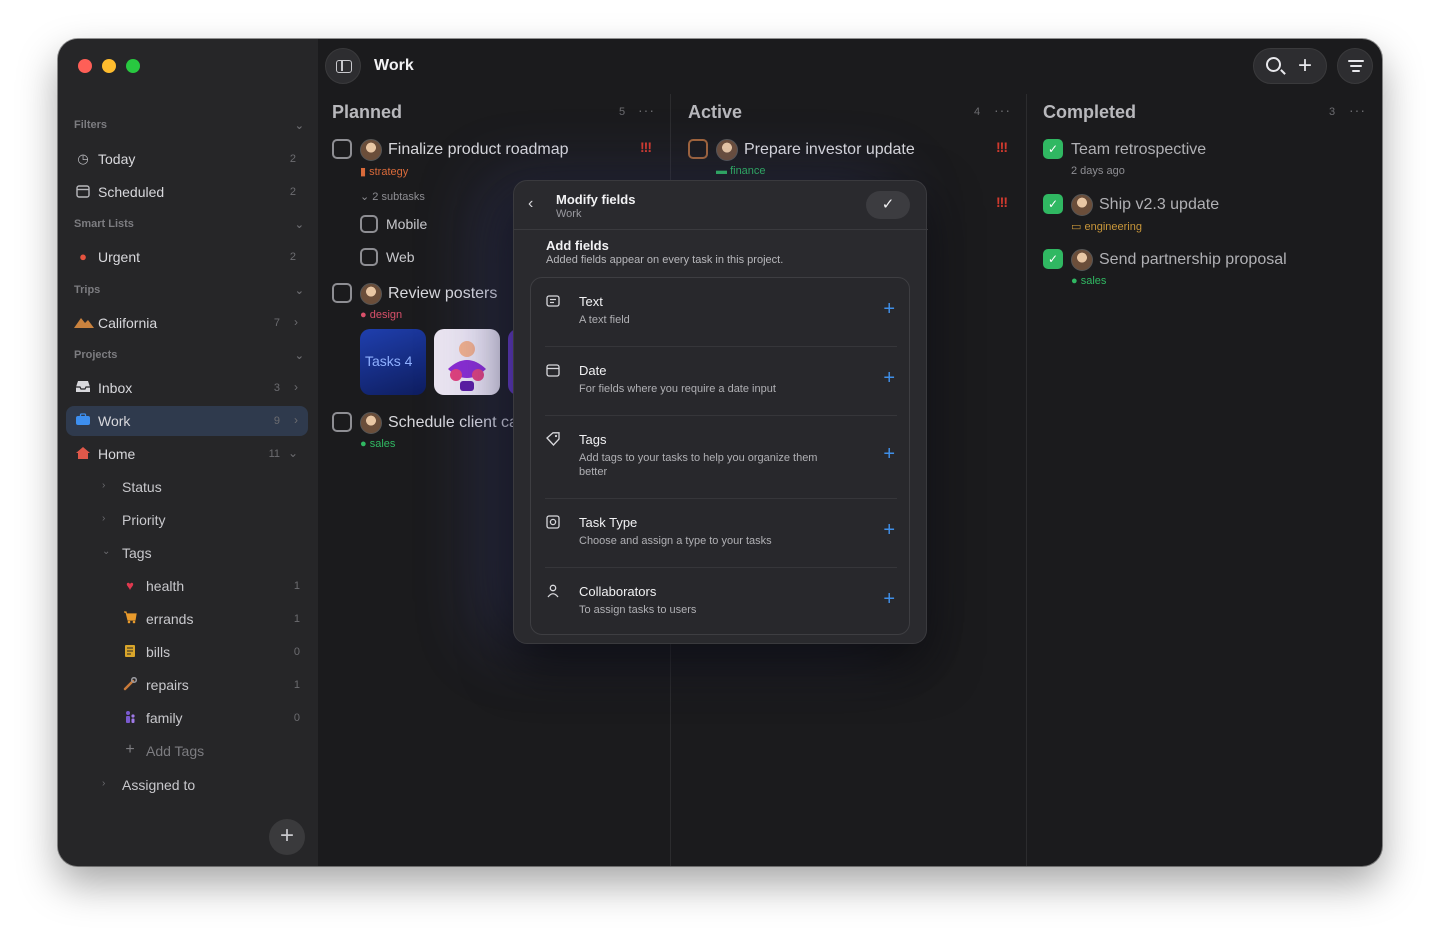  What do you see at coordinates (187, 257) in the screenshot?
I see `sidebar-item-urgent: ● Urgent 2` at bounding box center [187, 257].